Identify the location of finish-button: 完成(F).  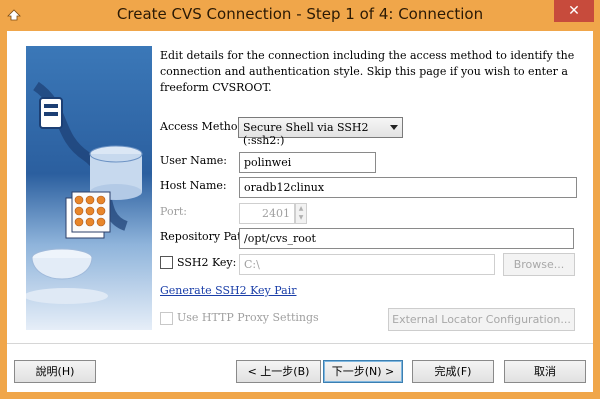
(453, 371).